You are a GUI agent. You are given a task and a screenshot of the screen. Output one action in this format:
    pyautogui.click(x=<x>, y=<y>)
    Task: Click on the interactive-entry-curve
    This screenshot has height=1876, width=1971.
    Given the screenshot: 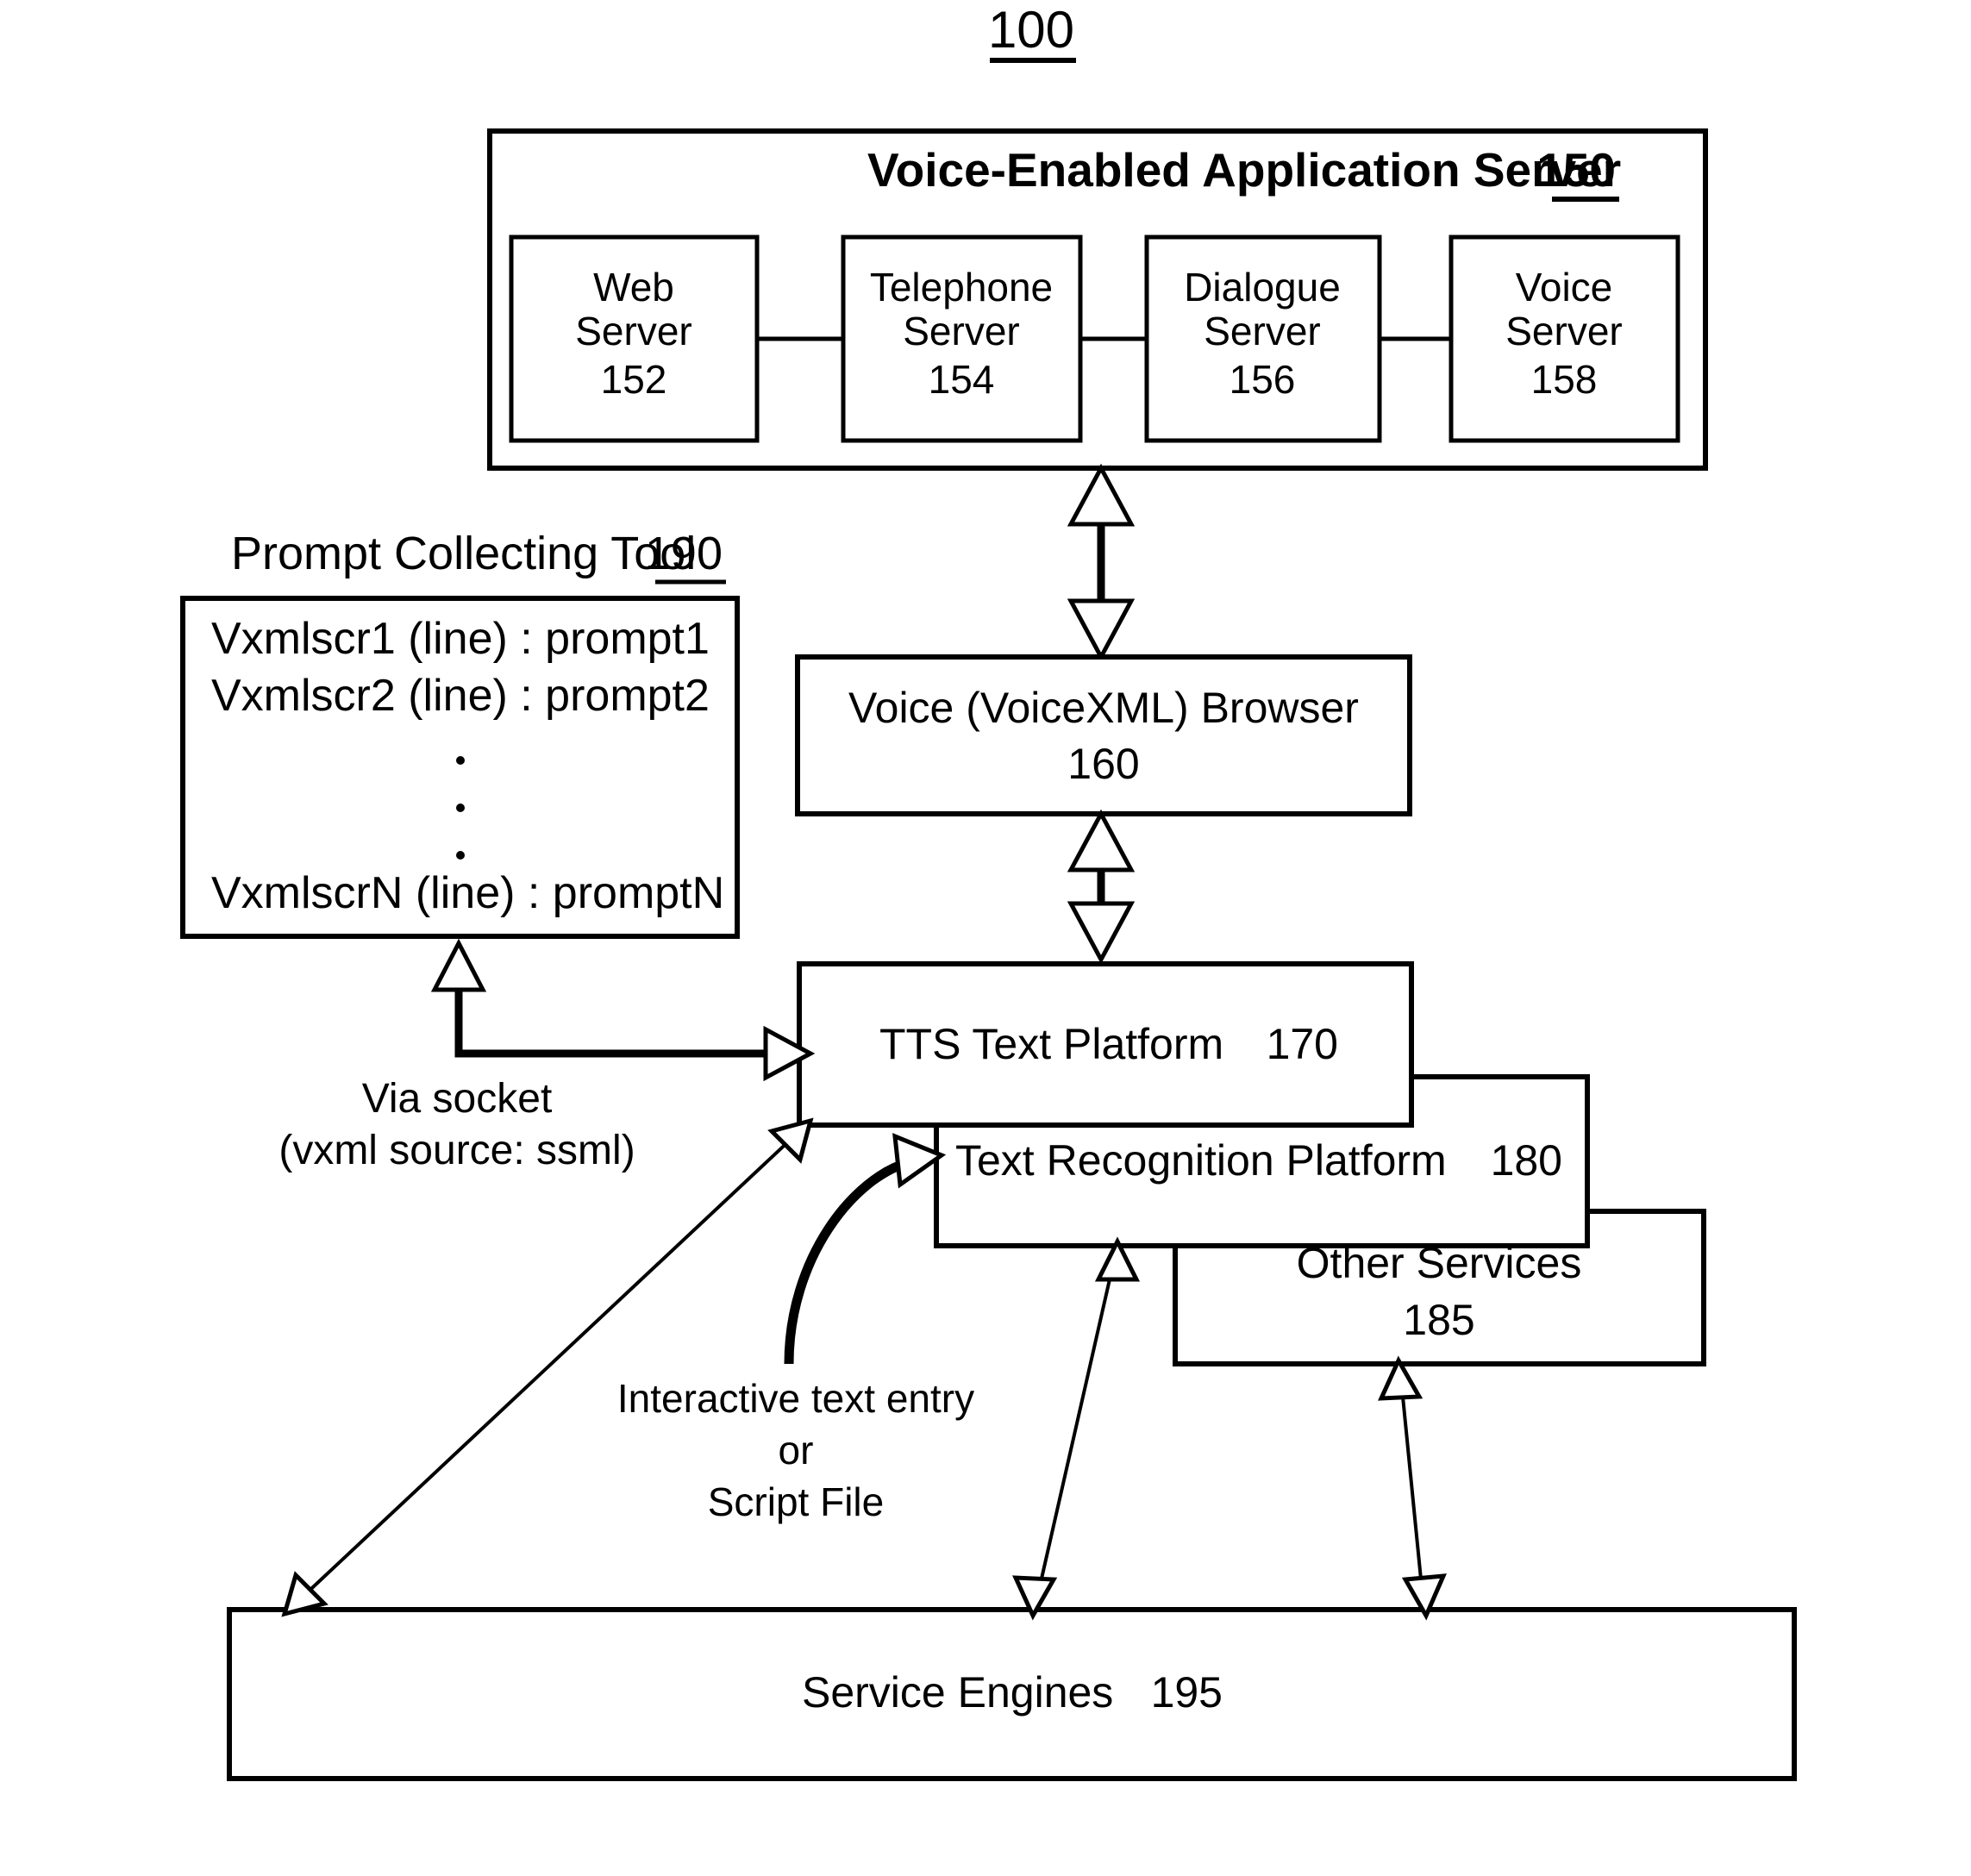 What is the action you would take?
    pyautogui.click(x=847, y=1261)
    